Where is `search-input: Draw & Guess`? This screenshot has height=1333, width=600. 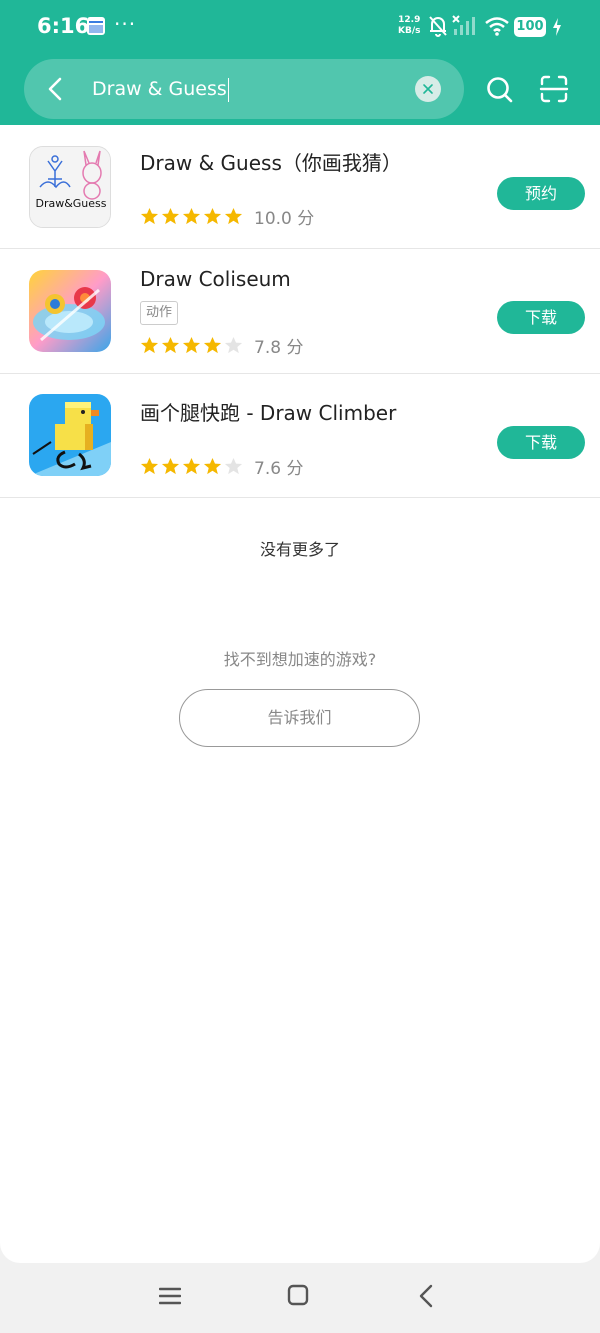 search-input: Draw & Guess is located at coordinates (242, 89).